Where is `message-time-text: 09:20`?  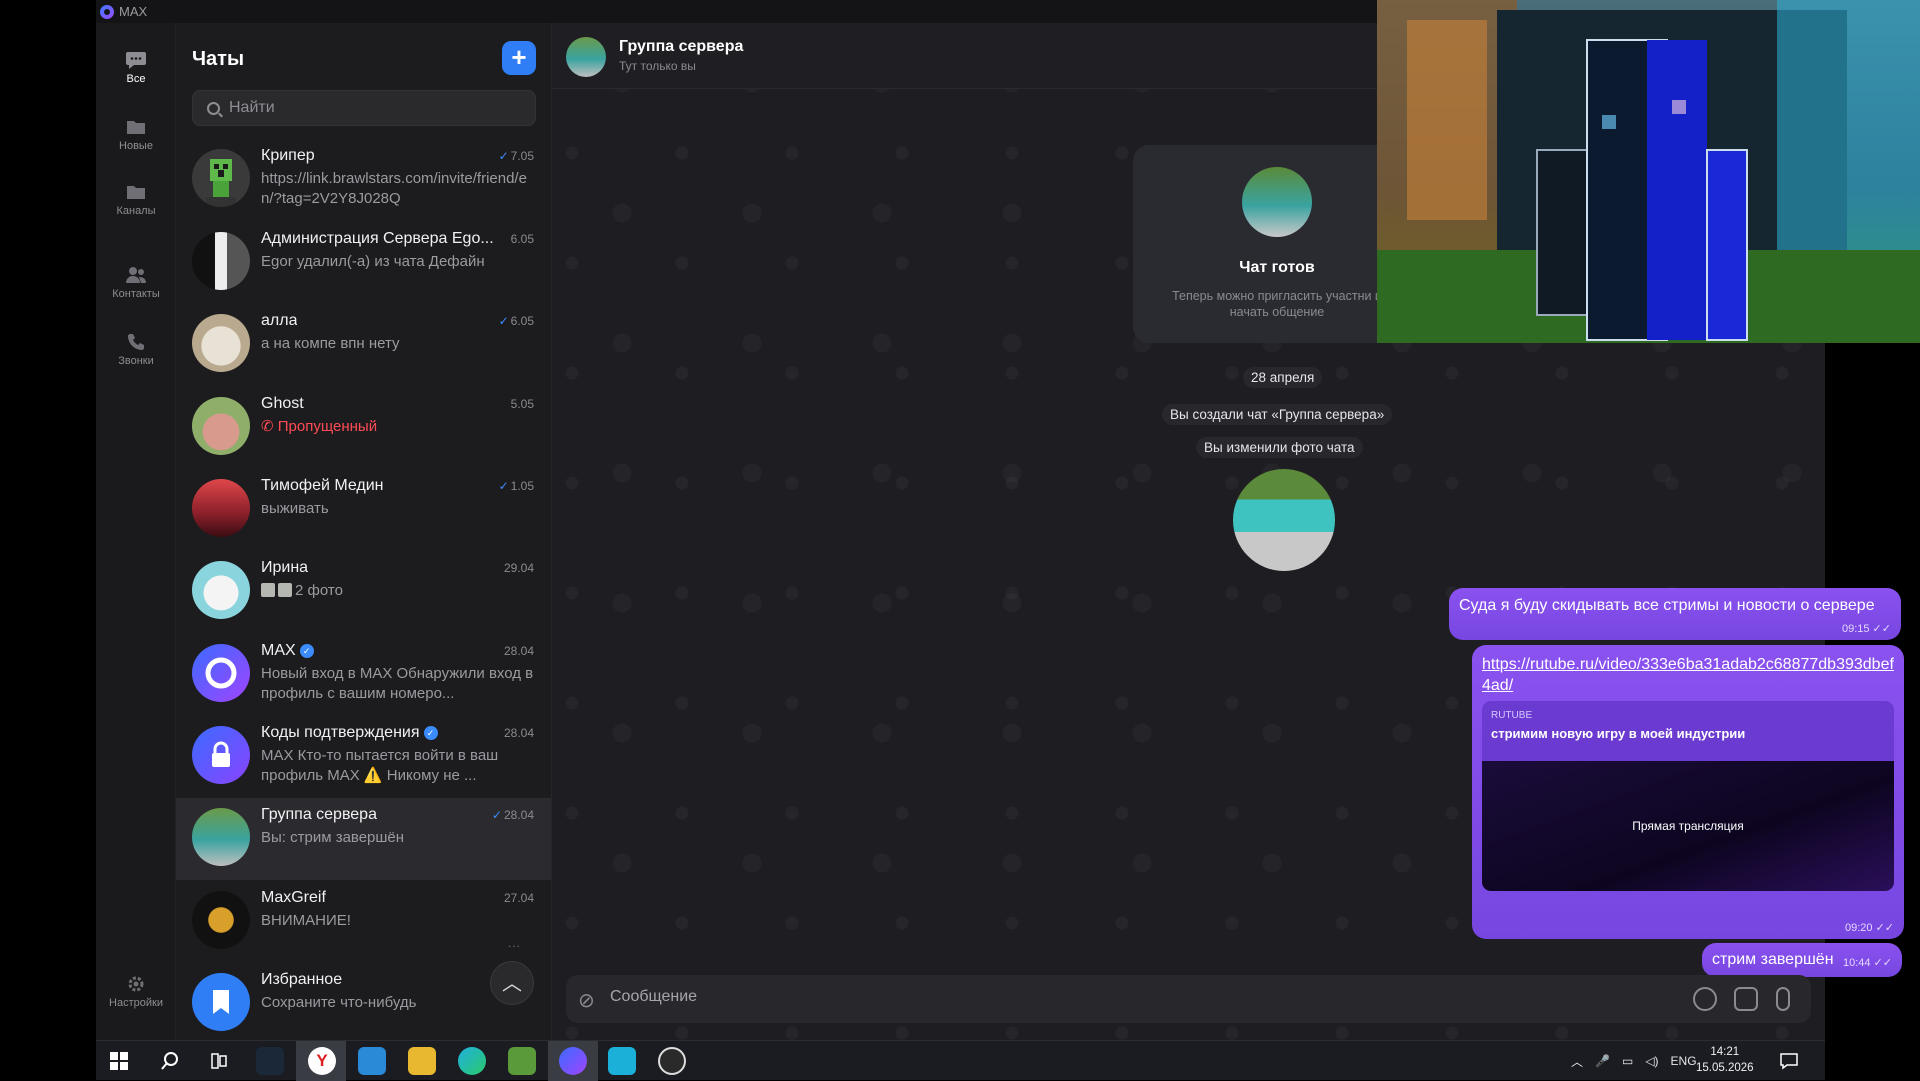 message-time-text: 09:20 is located at coordinates (1858, 928).